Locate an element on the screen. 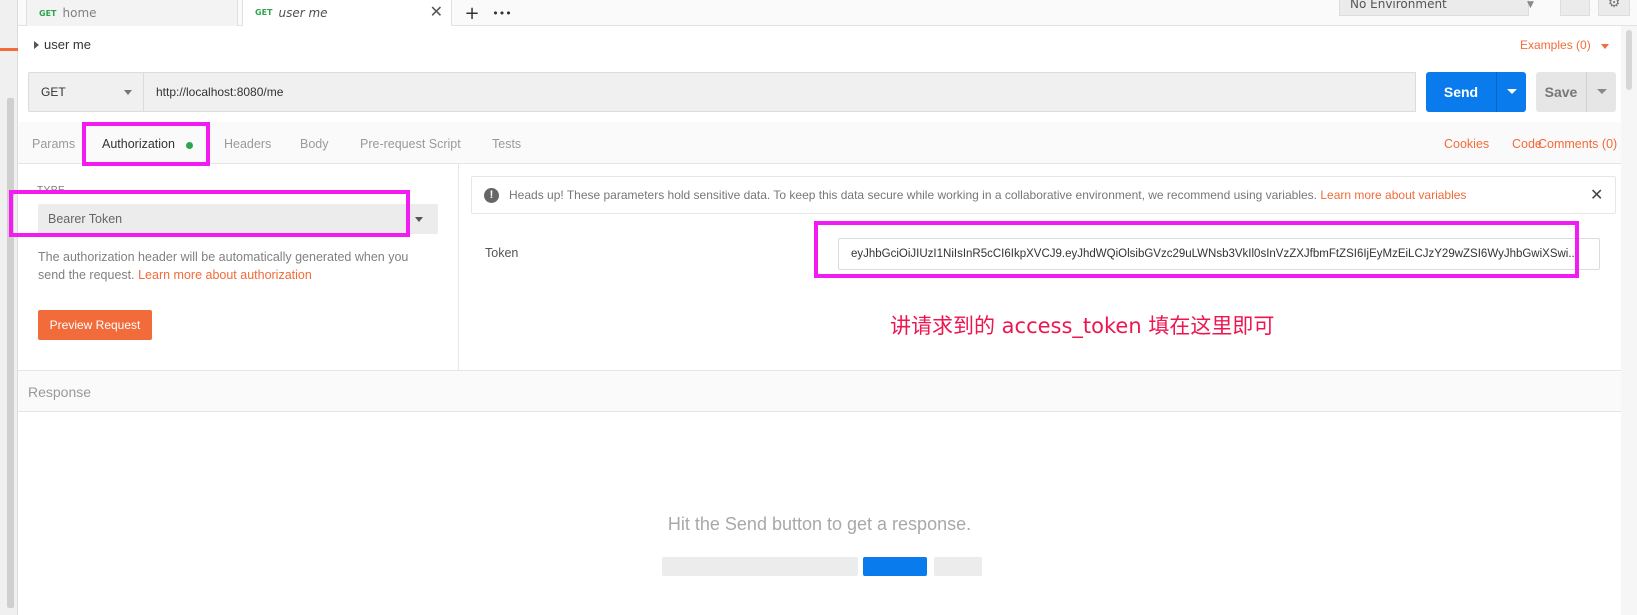  caret-right-icon is located at coordinates (36, 45).